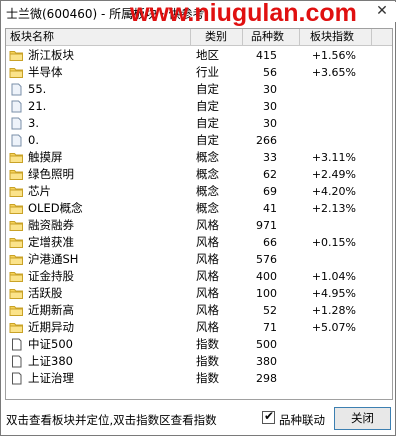  What do you see at coordinates (268, 416) in the screenshot?
I see `link-checkbox: ✔` at bounding box center [268, 416].